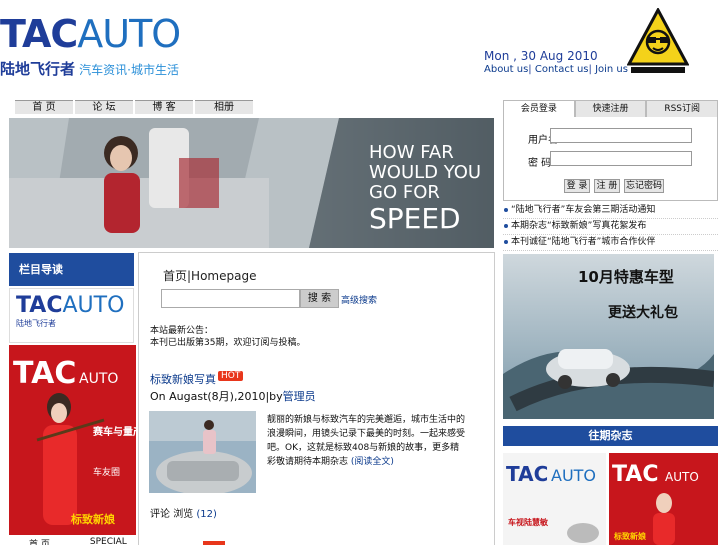 The height and width of the screenshot is (545, 727). What do you see at coordinates (224, 107) in the screenshot?
I see `nav-album: 相册` at bounding box center [224, 107].